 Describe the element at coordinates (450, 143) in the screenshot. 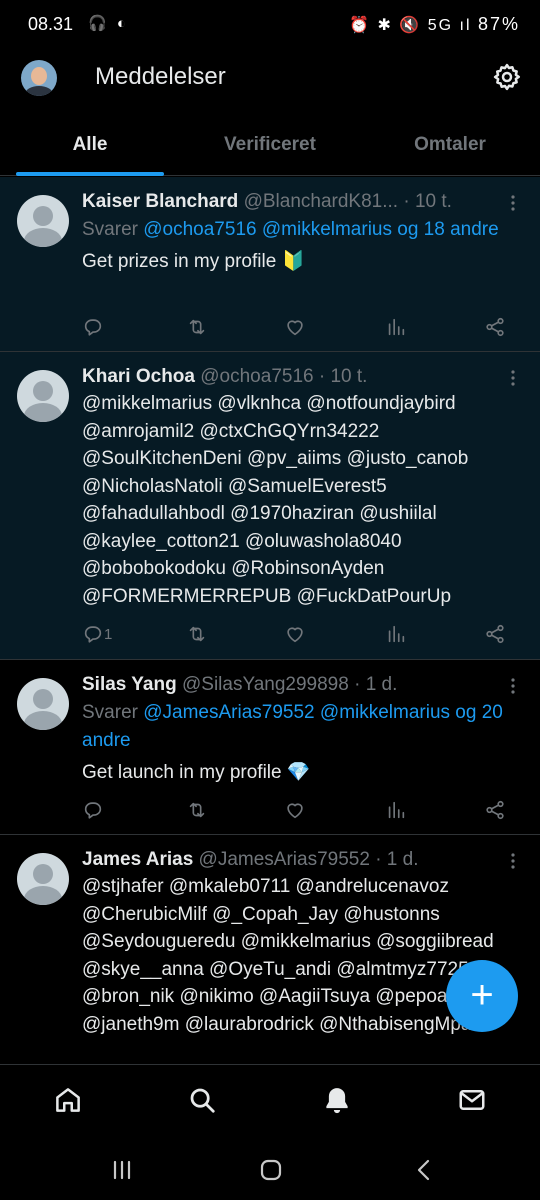

I see `tab-omtaler: Omtaler` at that location.